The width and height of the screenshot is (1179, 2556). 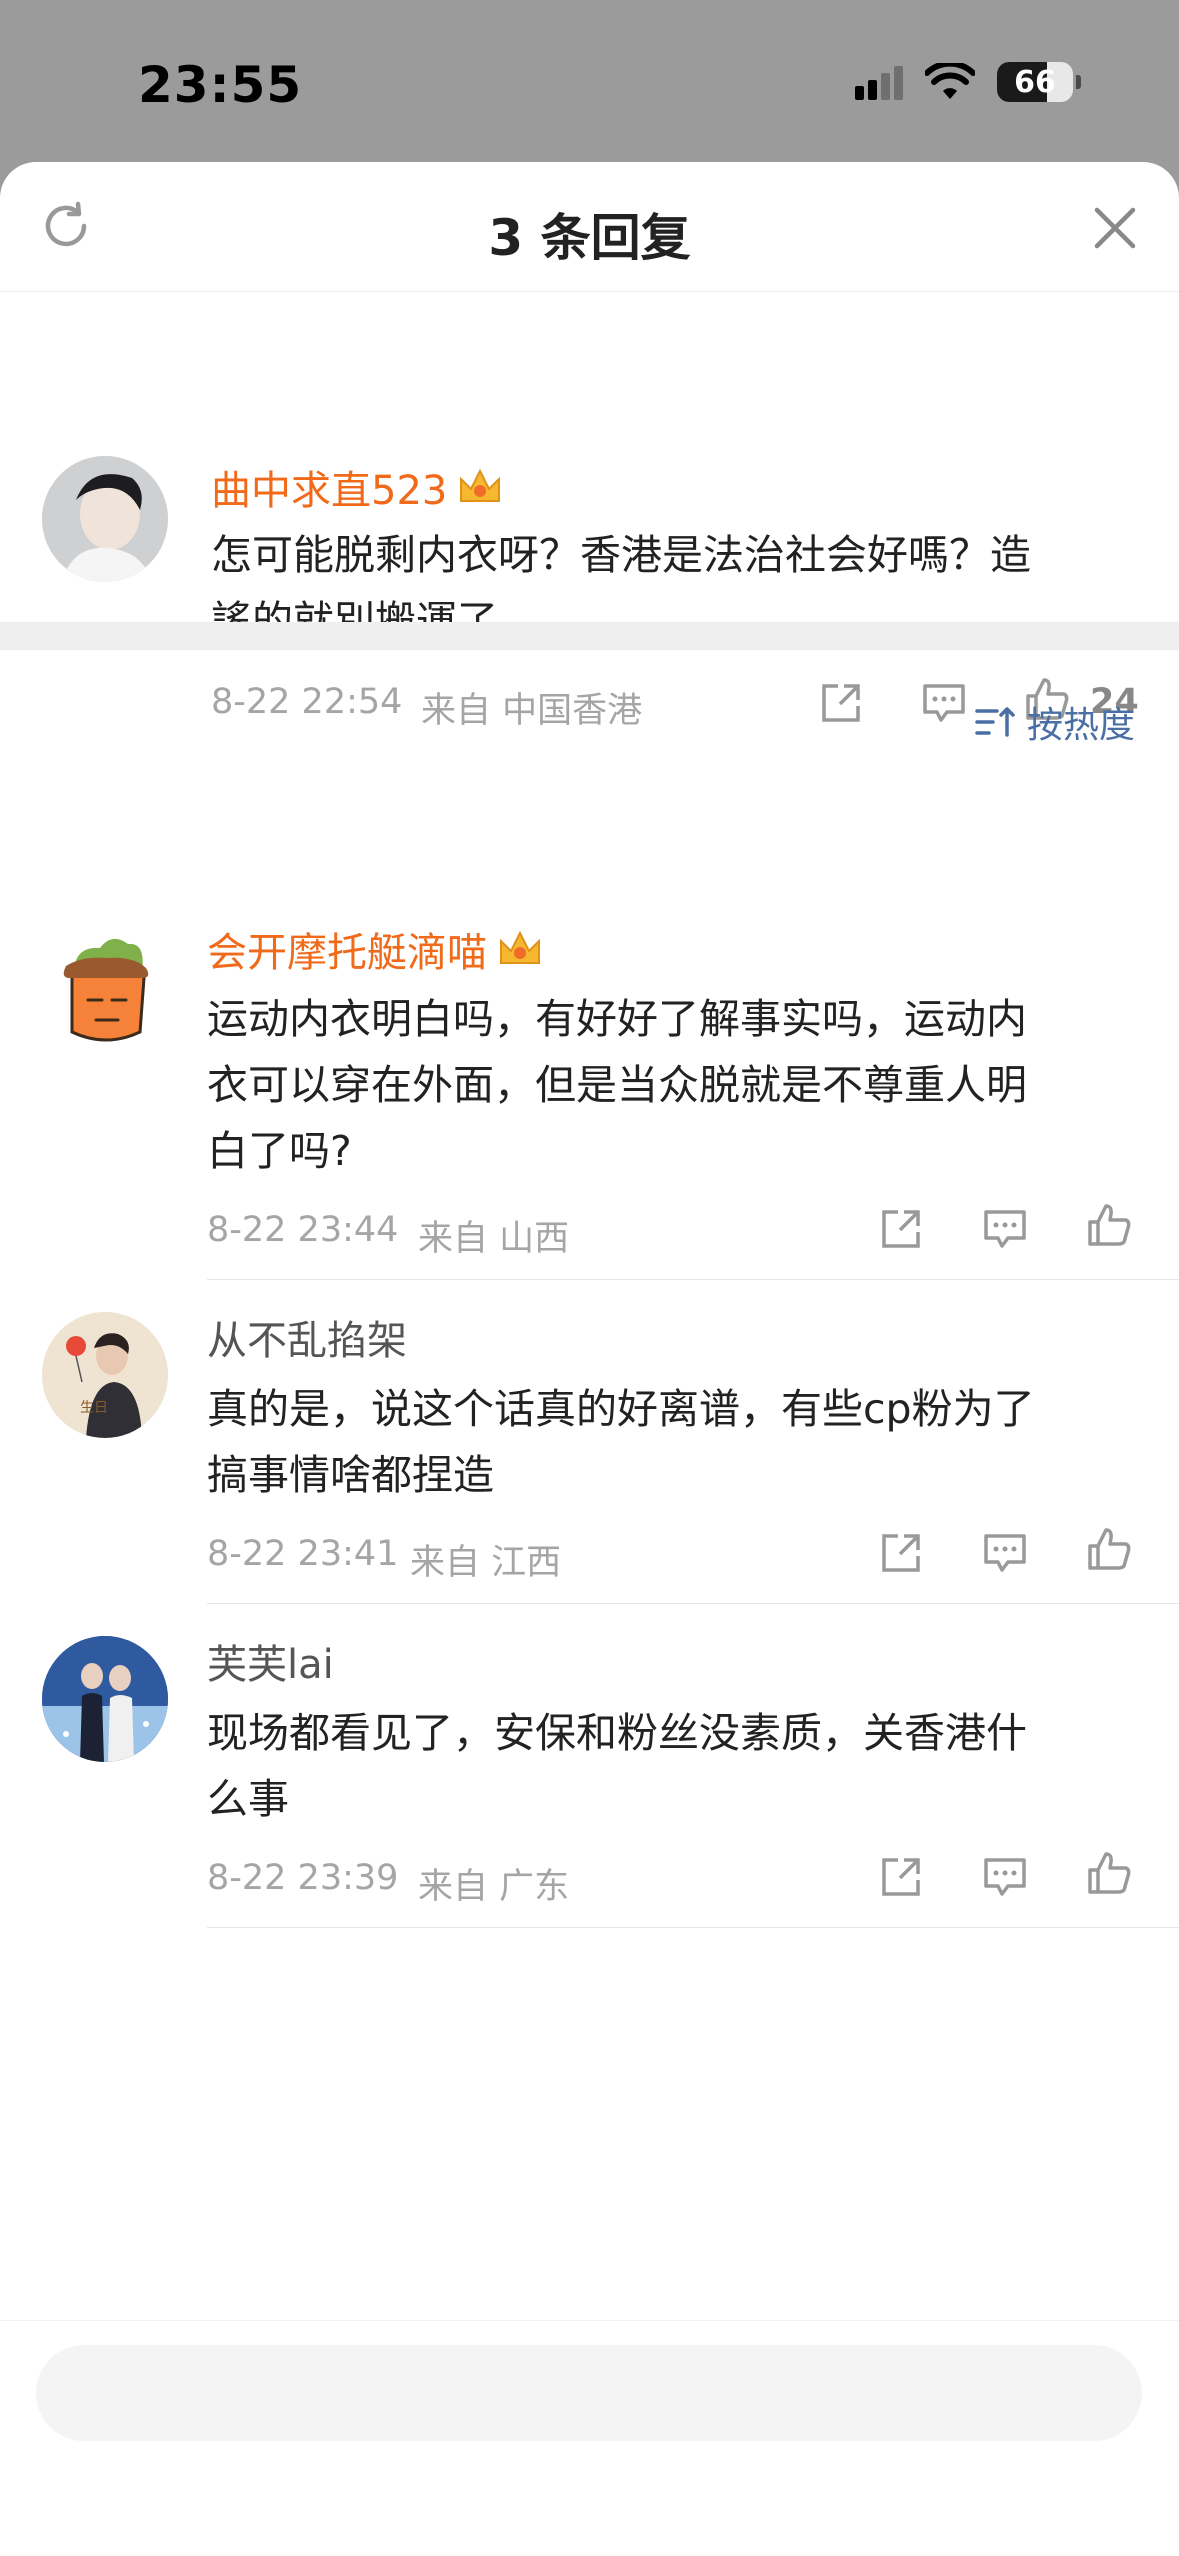 I want to click on reply-text-line: 么事, so click(x=248, y=1799).